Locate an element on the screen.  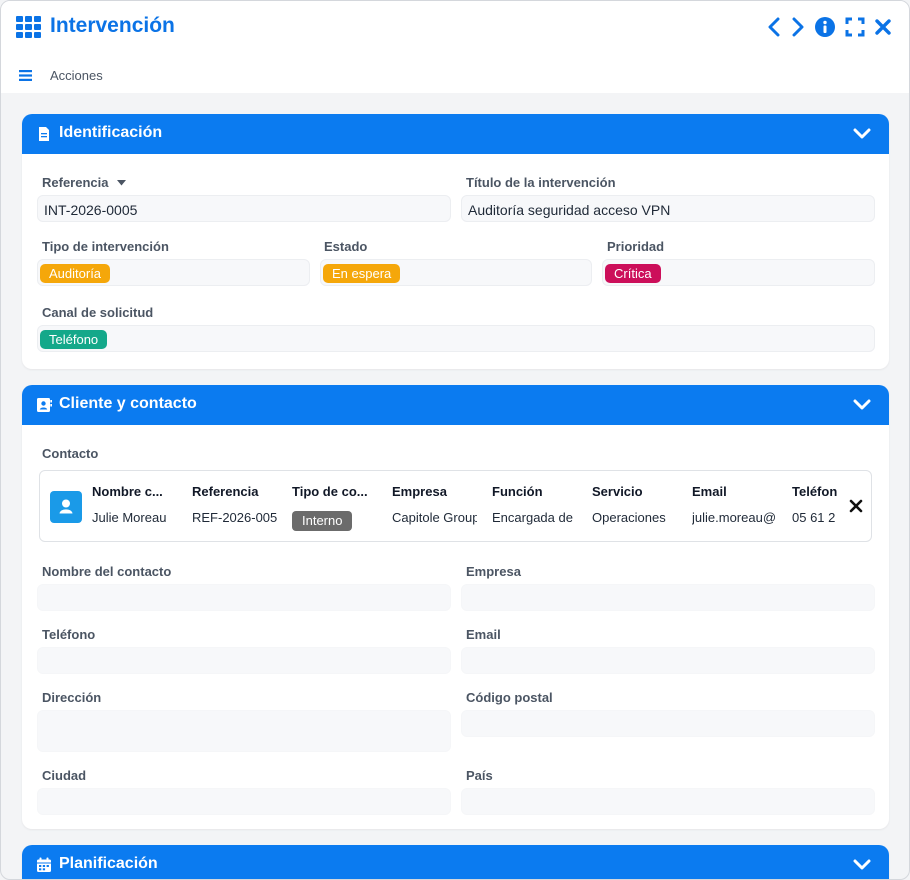
fullscreen-button is located at coordinates (855, 27).